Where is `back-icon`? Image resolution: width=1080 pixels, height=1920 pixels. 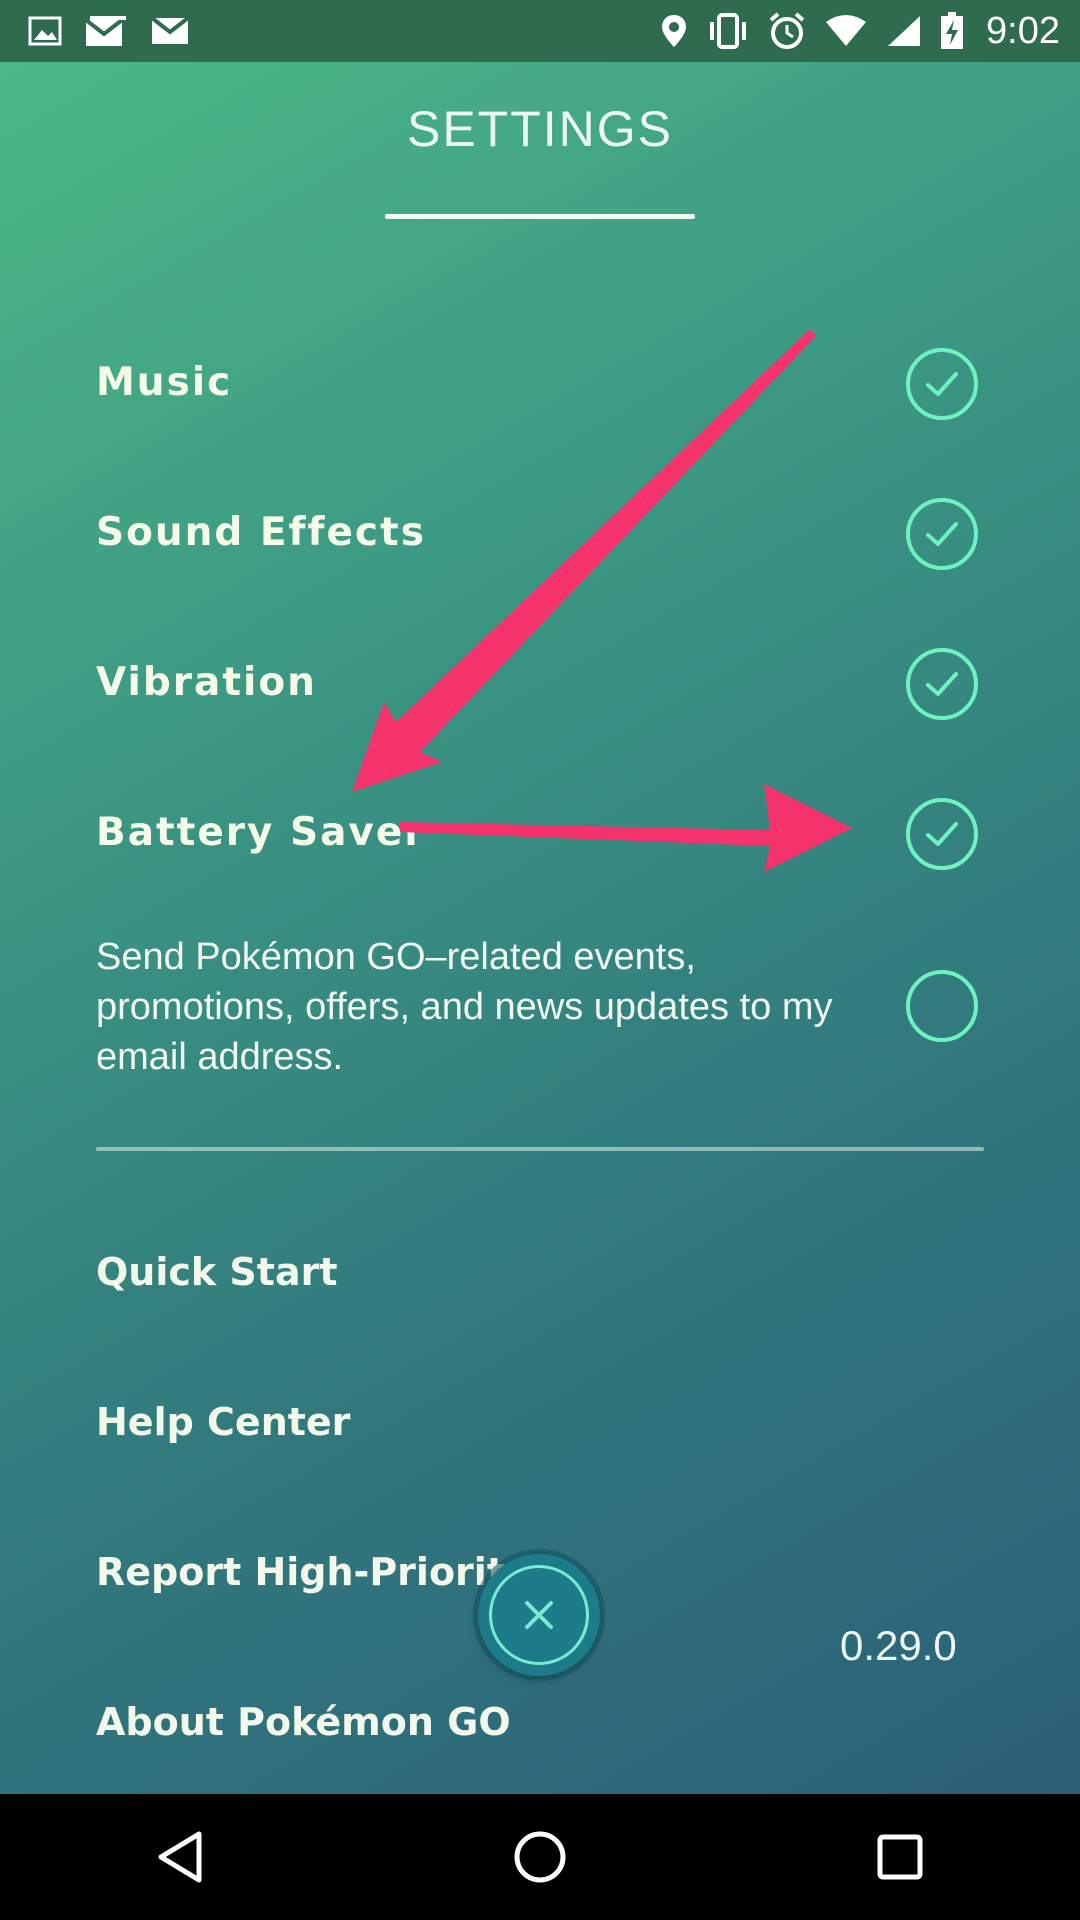 back-icon is located at coordinates (180, 1857).